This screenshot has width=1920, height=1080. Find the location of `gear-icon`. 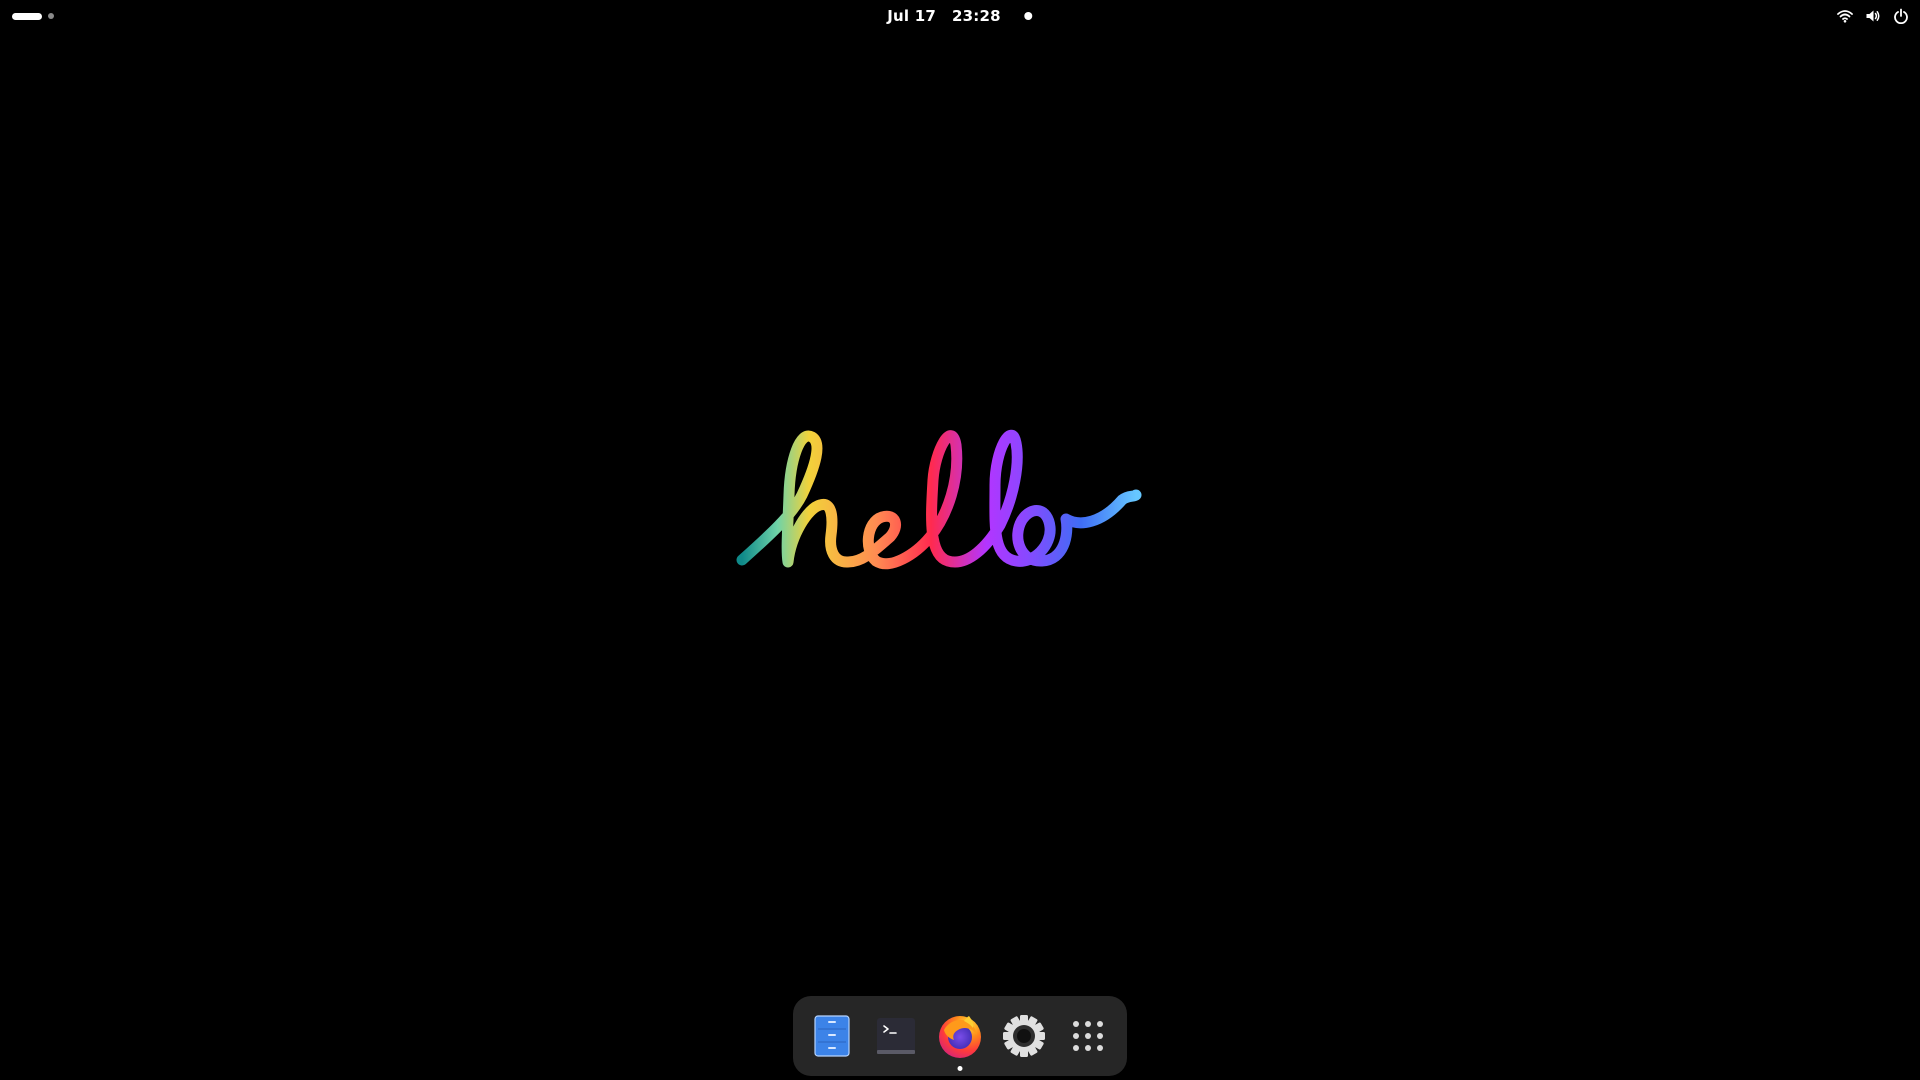

gear-icon is located at coordinates (1024, 1036).